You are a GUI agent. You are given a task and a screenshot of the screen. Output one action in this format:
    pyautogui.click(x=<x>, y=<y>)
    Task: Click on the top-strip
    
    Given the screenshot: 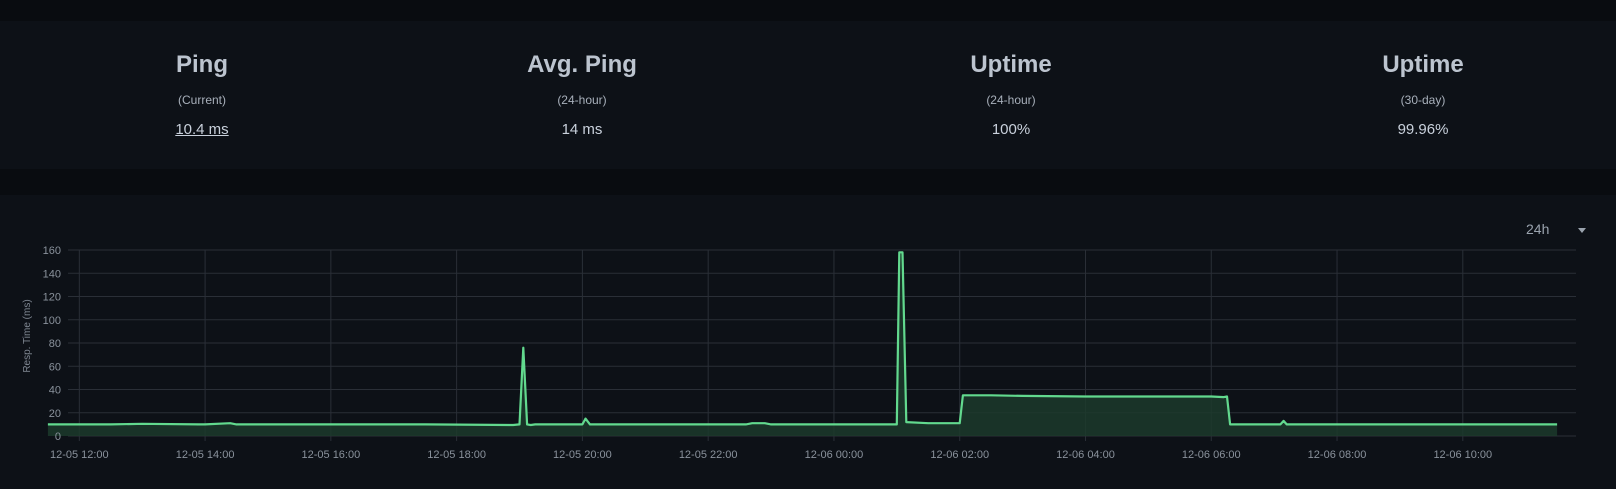 What is the action you would take?
    pyautogui.click(x=808, y=10)
    